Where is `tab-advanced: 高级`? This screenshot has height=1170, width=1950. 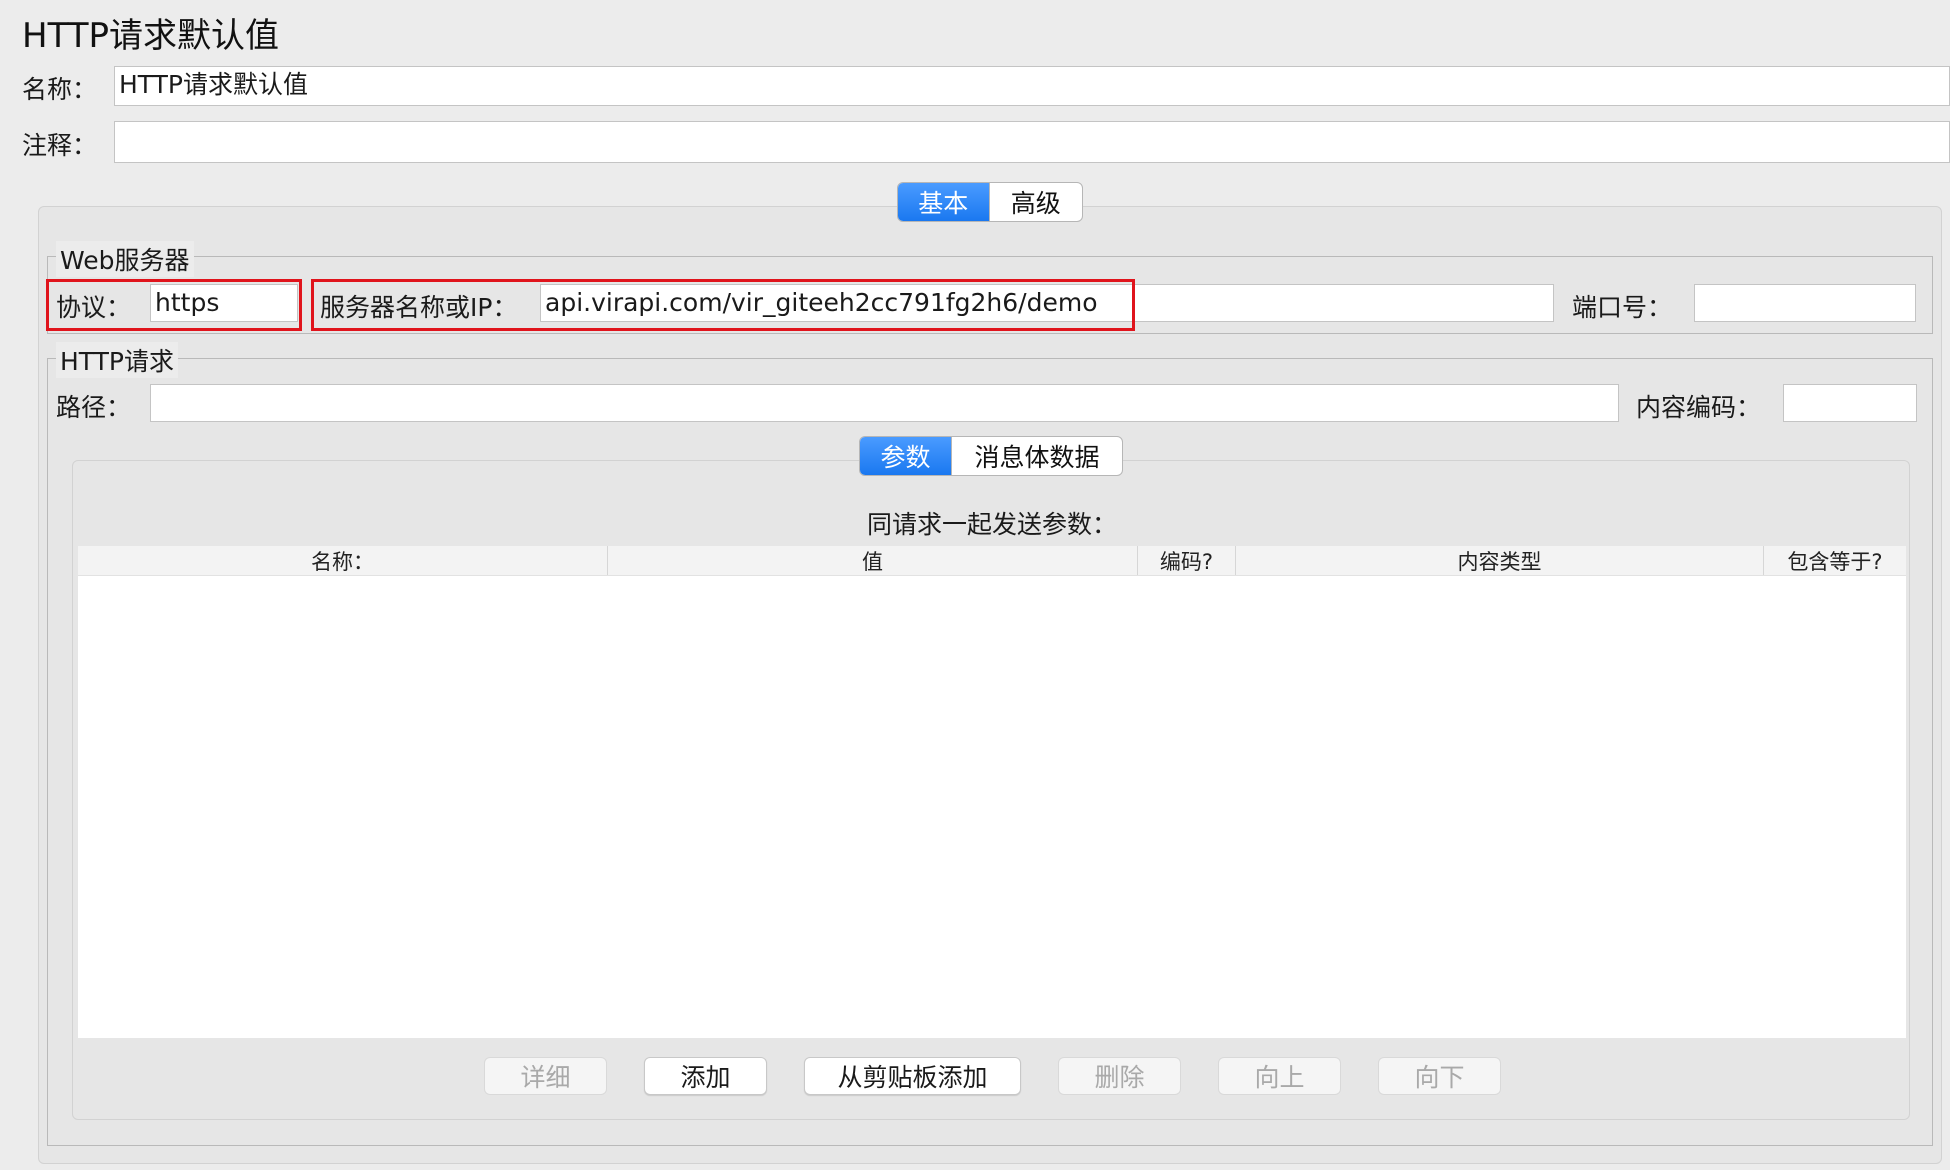 tab-advanced: 高级 is located at coordinates (1035, 202).